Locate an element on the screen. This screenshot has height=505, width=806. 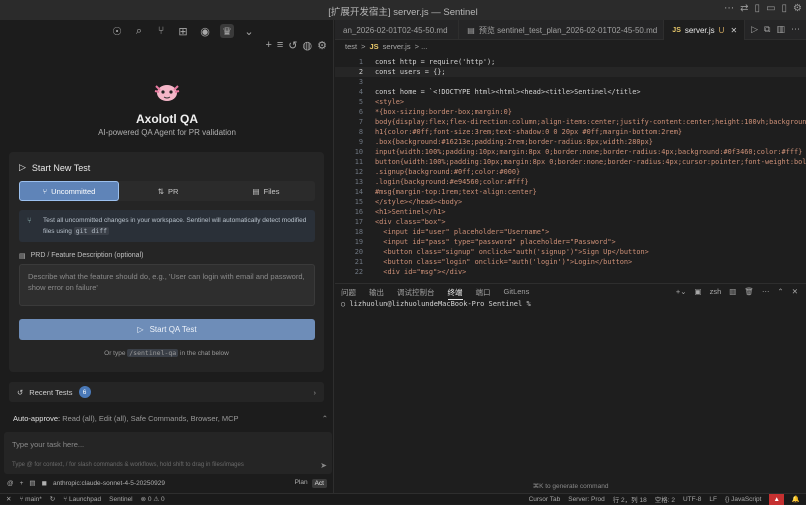
panel-tabs: 问题 输出 调试控制台 终端 端口 GitLens is located at coordinates (435, 293).